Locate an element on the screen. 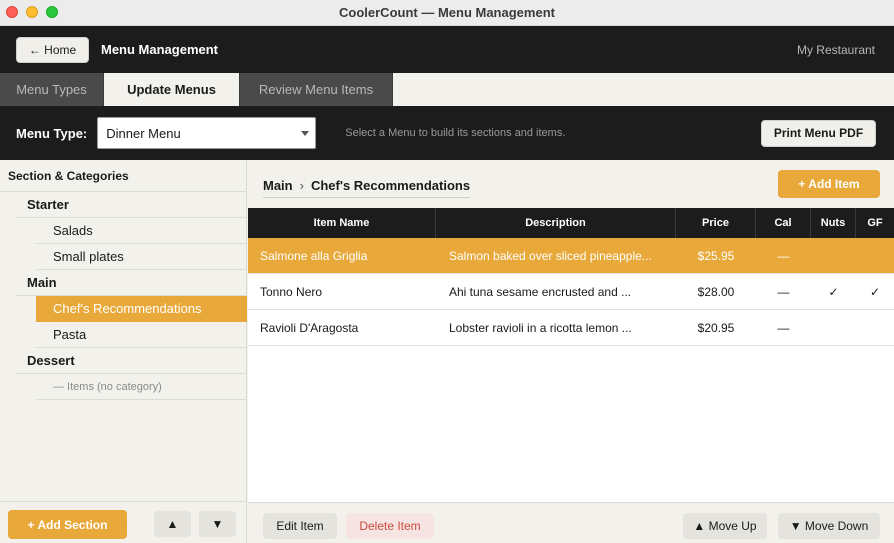 Image resolution: width=894 pixels, height=543 pixels. section-main: Main is located at coordinates (131, 283).